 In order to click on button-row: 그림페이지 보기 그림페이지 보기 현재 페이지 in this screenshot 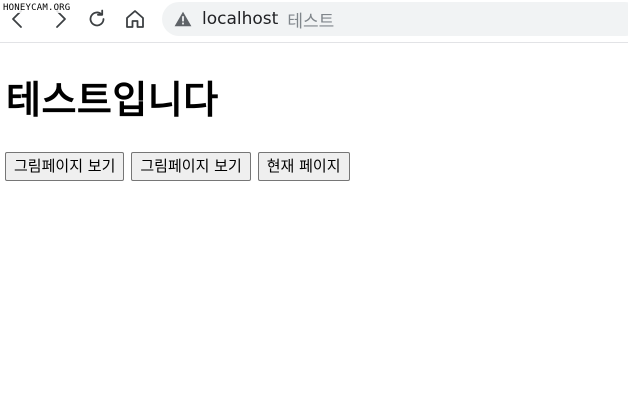, I will do `click(312, 166)`.